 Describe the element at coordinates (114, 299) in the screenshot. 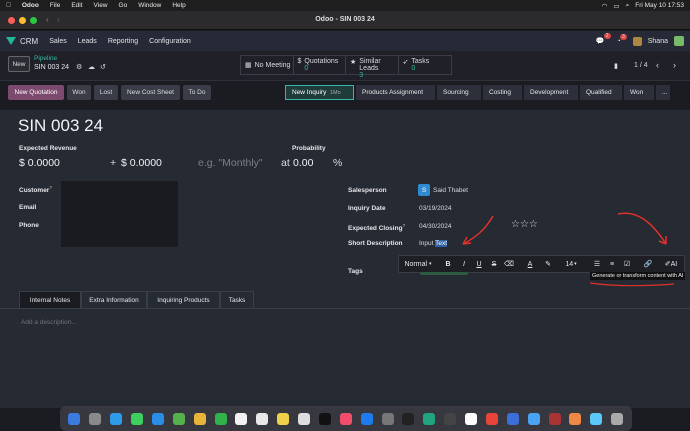

I see `tab-extra-information: Extra Information` at that location.